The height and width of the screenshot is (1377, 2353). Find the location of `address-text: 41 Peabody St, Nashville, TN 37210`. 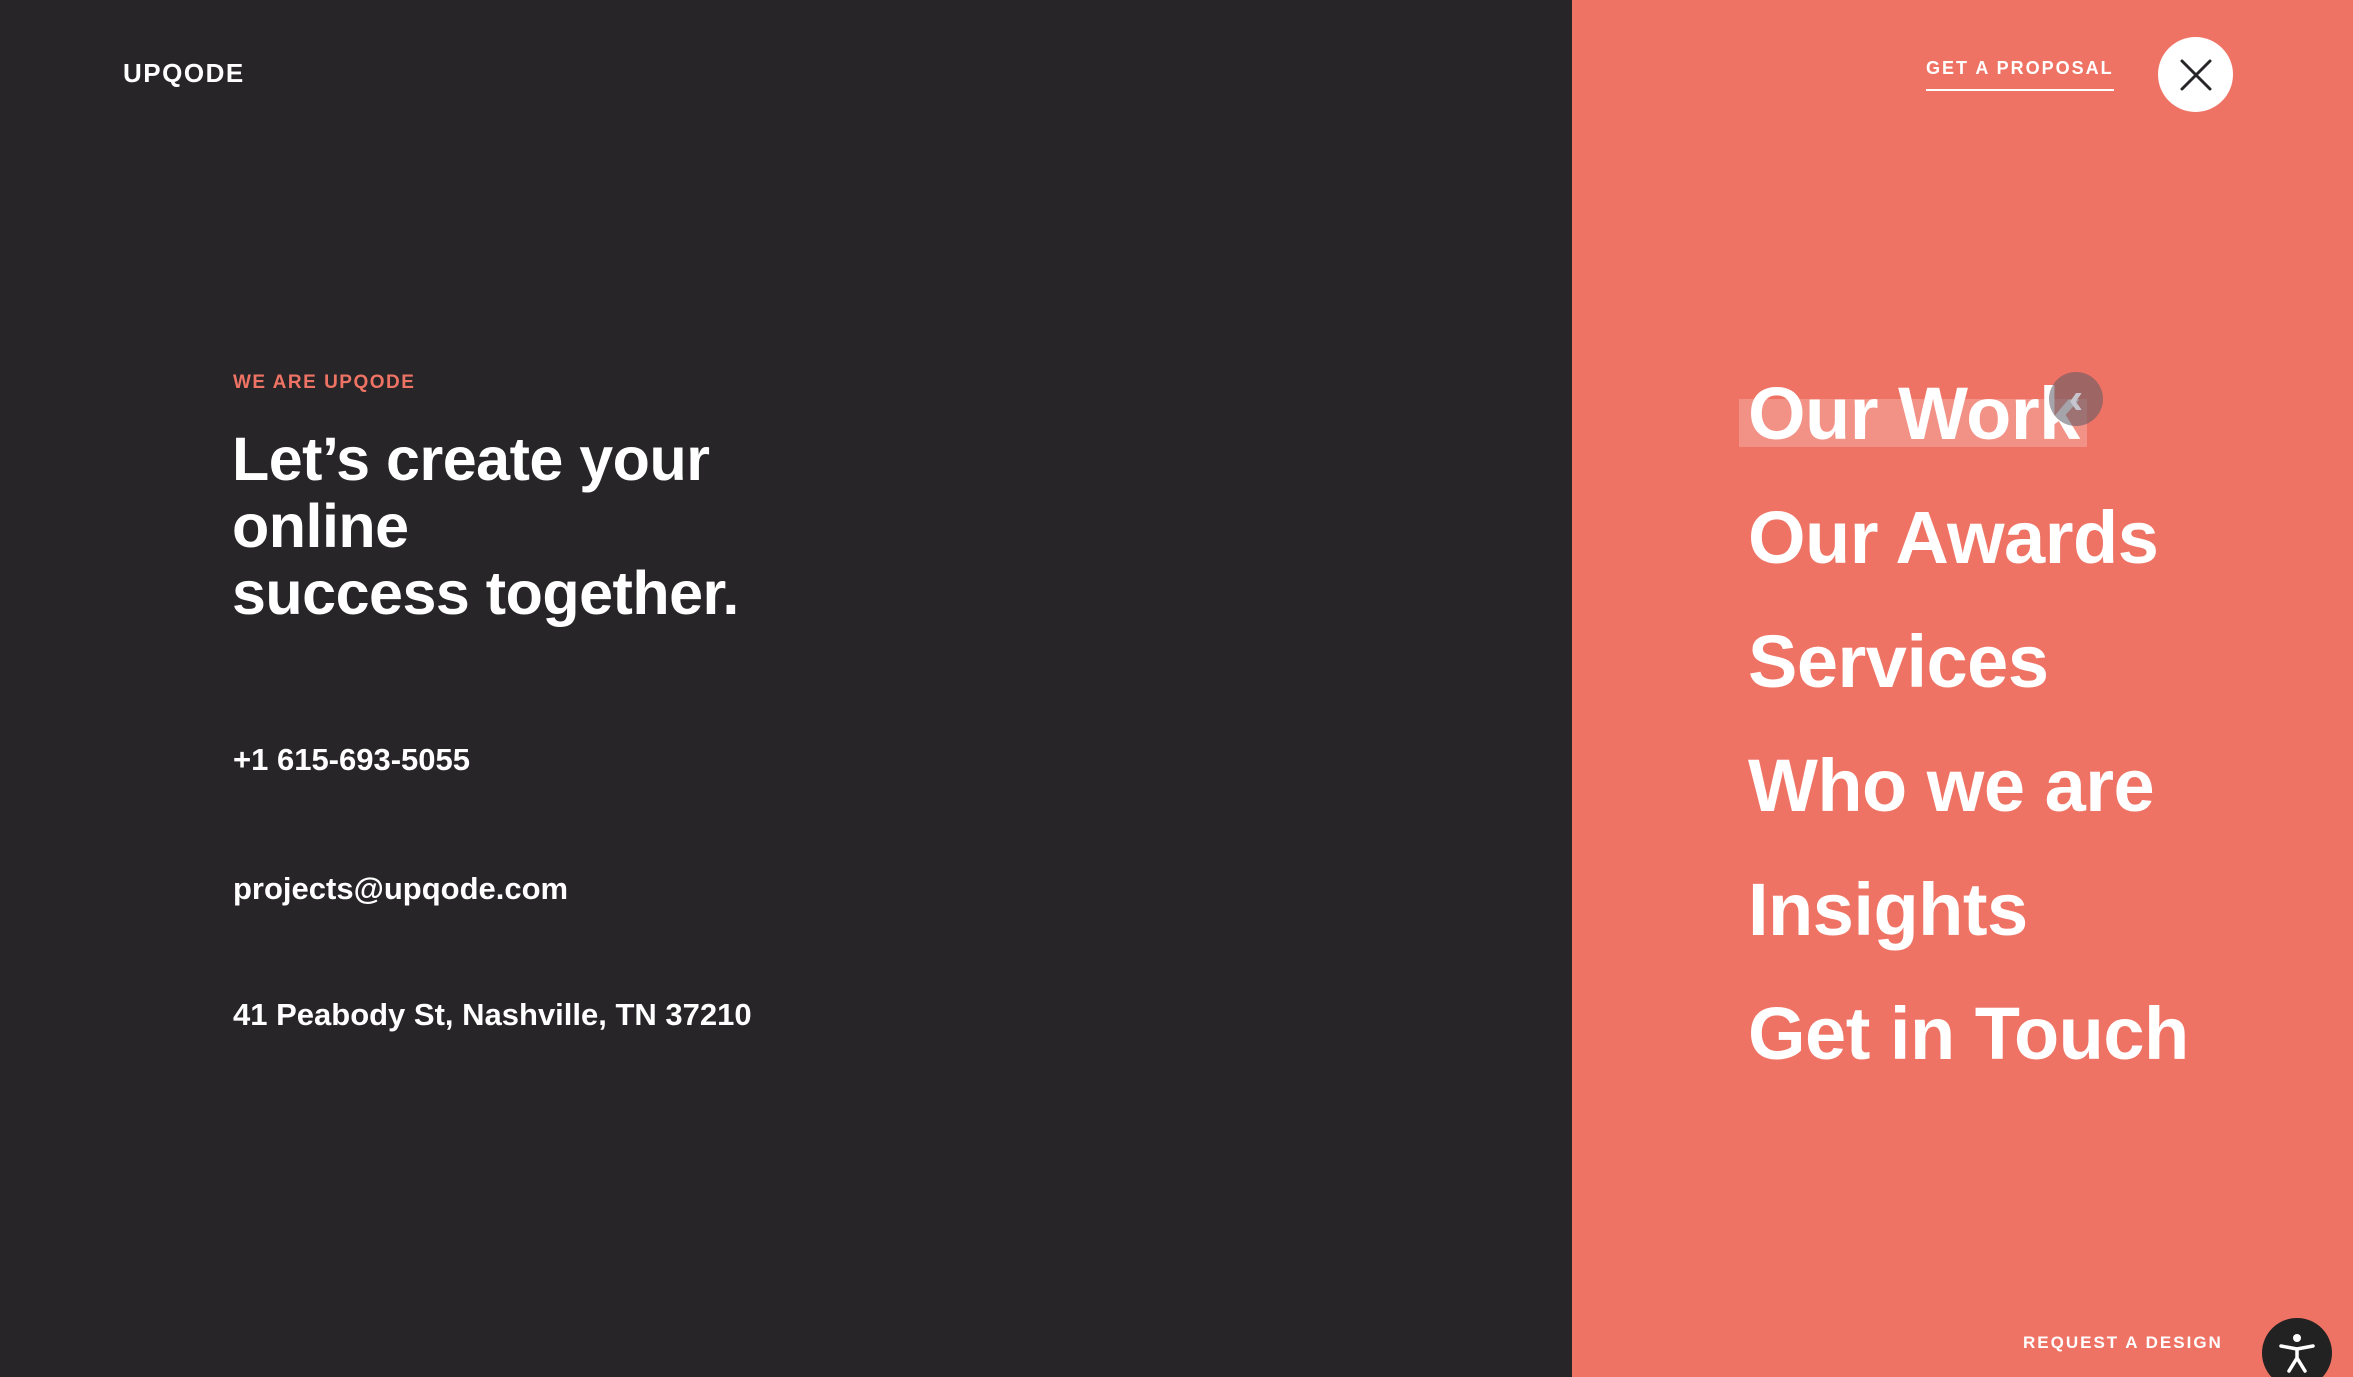

address-text: 41 Peabody St, Nashville, TN 37210 is located at coordinates (492, 1014).